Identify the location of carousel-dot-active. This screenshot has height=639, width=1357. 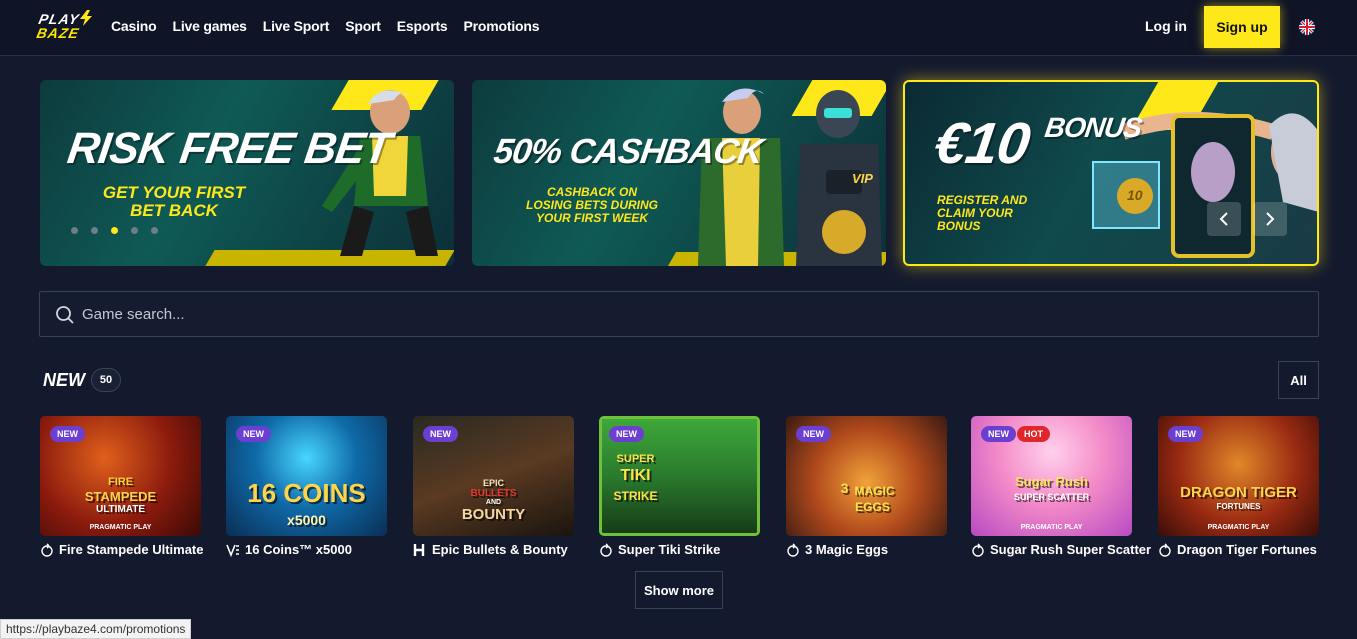
(114, 230).